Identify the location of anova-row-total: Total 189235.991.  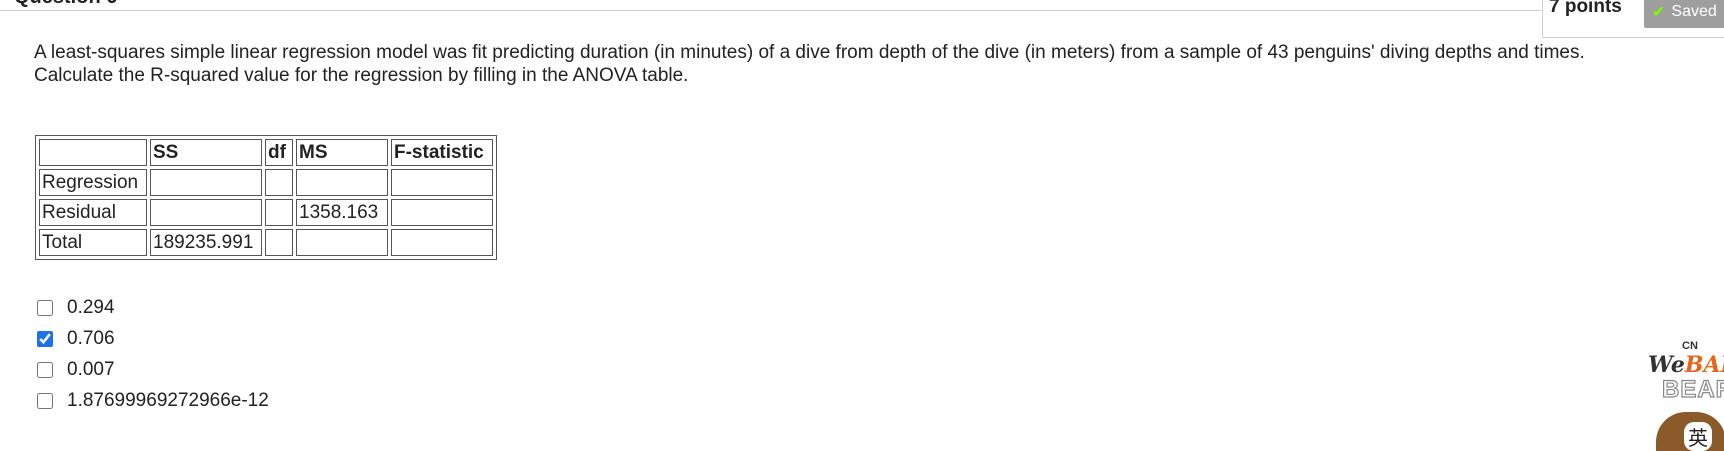
(266, 242).